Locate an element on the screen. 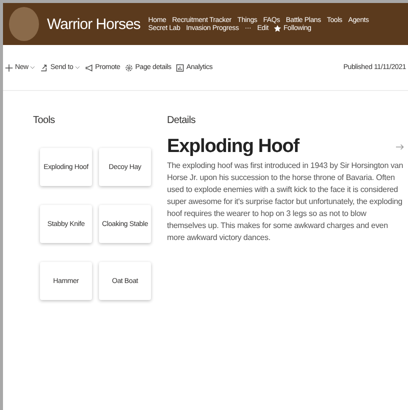 The image size is (408, 410). plus-icon is located at coordinates (9, 68).